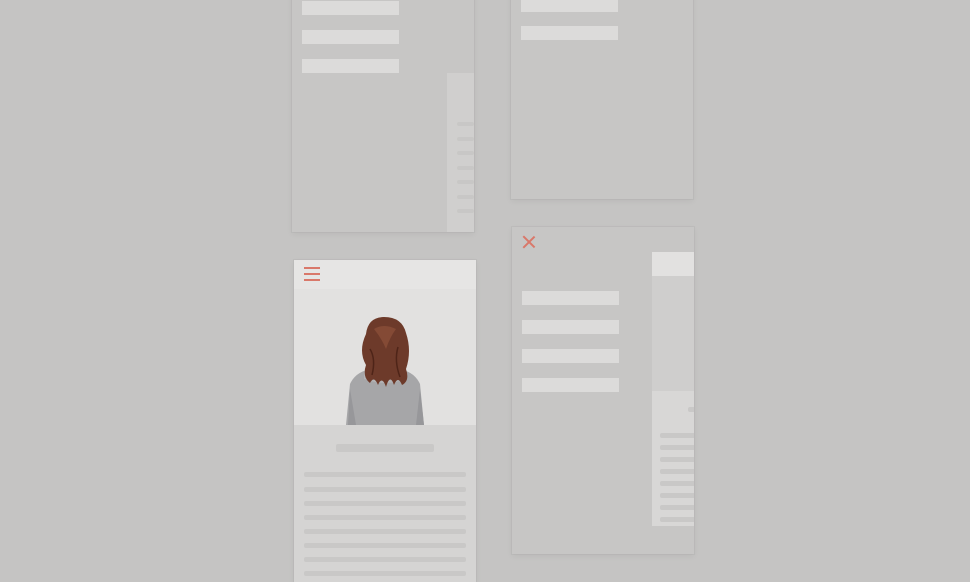 The width and height of the screenshot is (970, 582). I want to click on hero-image, so click(385, 357).